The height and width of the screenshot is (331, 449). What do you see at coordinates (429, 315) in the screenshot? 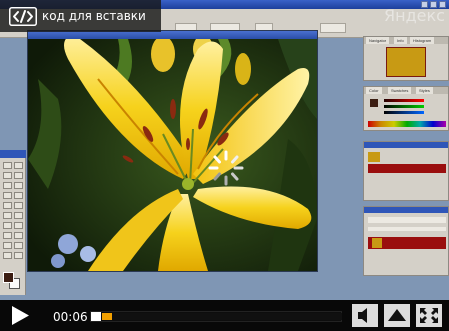
I see `fullscreen-button` at bounding box center [429, 315].